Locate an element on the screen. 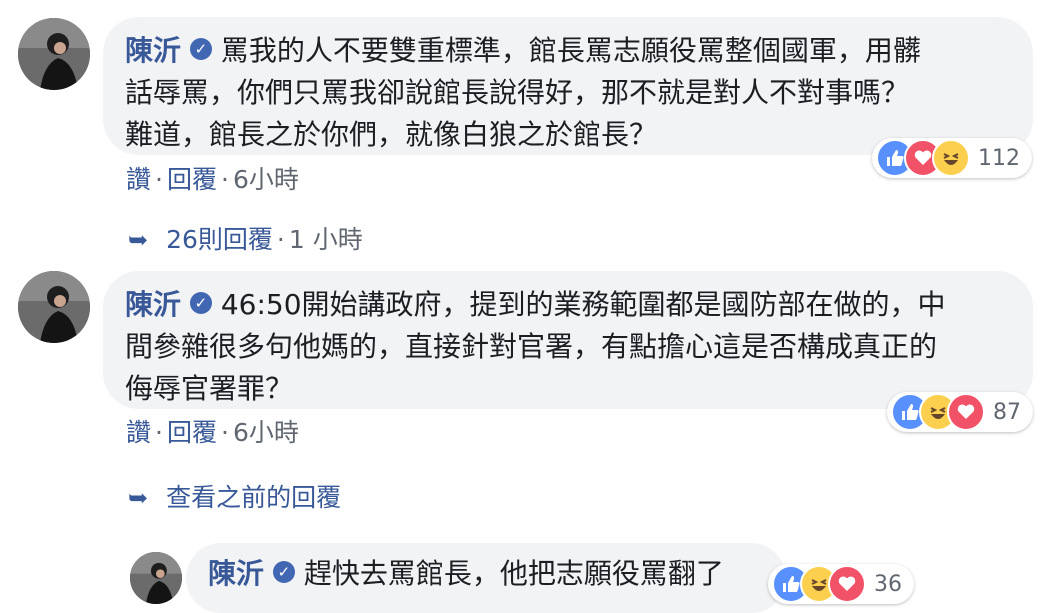 Image resolution: width=1060 pixels, height=613 pixels. comment-text-line: 話辱罵，你們只罵我卻說館長說得好，那不就是對人不對事嗎？ is located at coordinates (517, 92).